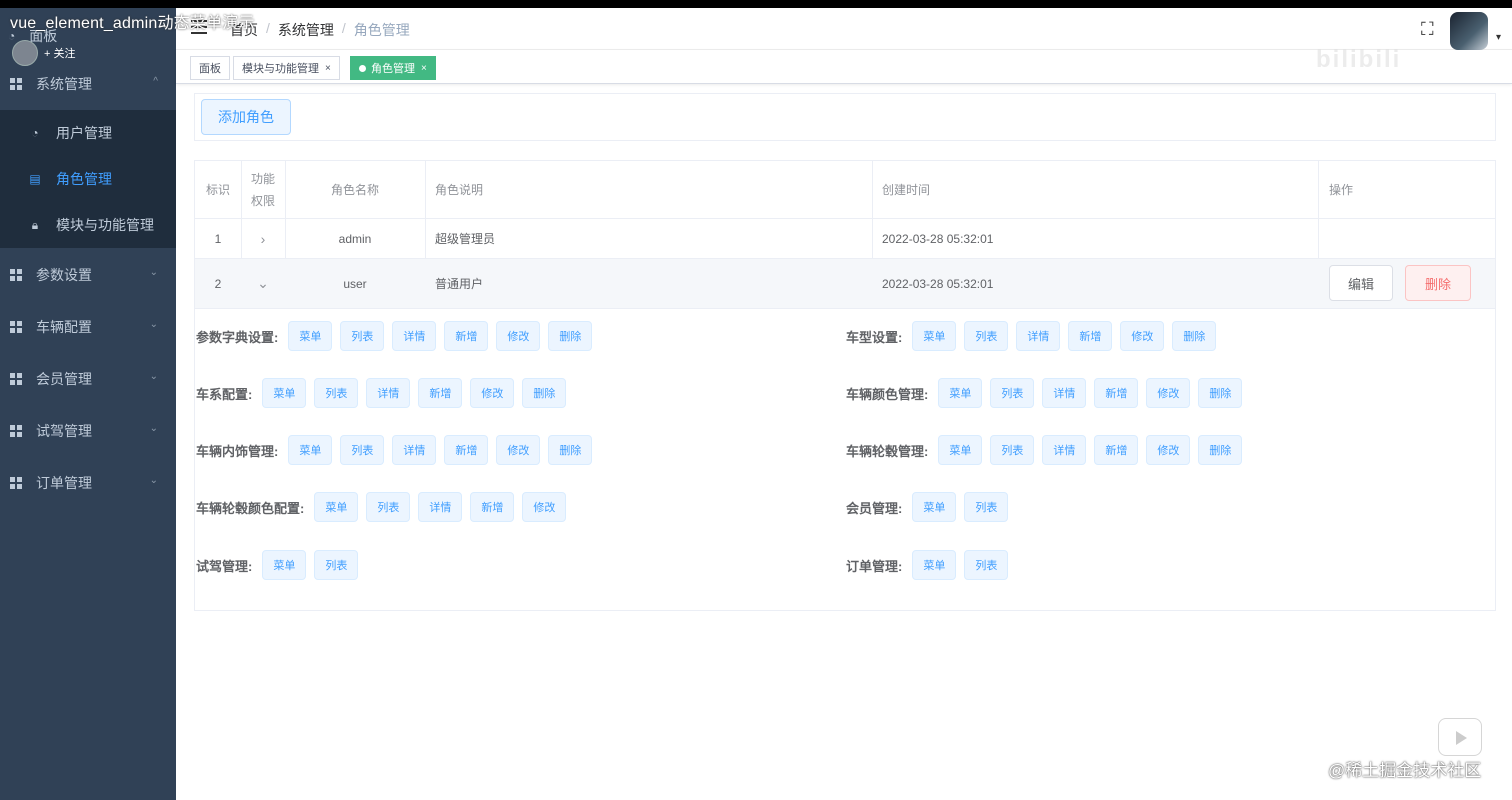 The height and width of the screenshot is (800, 1512). What do you see at coordinates (88, 327) in the screenshot?
I see `sidebar-item-vehicle: 车辆配置 ⌄` at bounding box center [88, 327].